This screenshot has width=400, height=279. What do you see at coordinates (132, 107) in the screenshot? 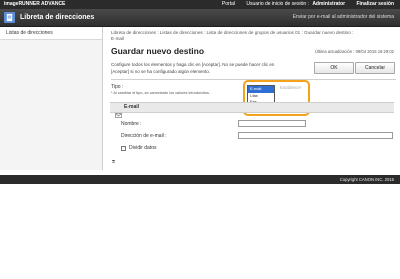
I see `email-section-title: E-mail` at bounding box center [132, 107].